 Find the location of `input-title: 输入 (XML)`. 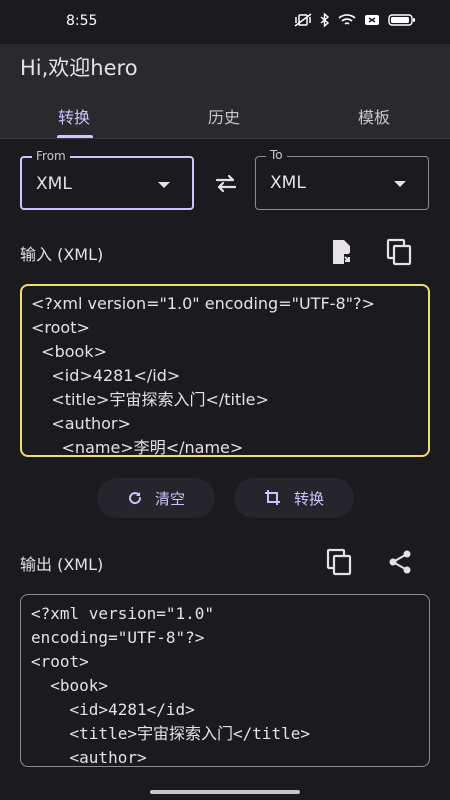

input-title: 输入 (XML) is located at coordinates (62, 254).